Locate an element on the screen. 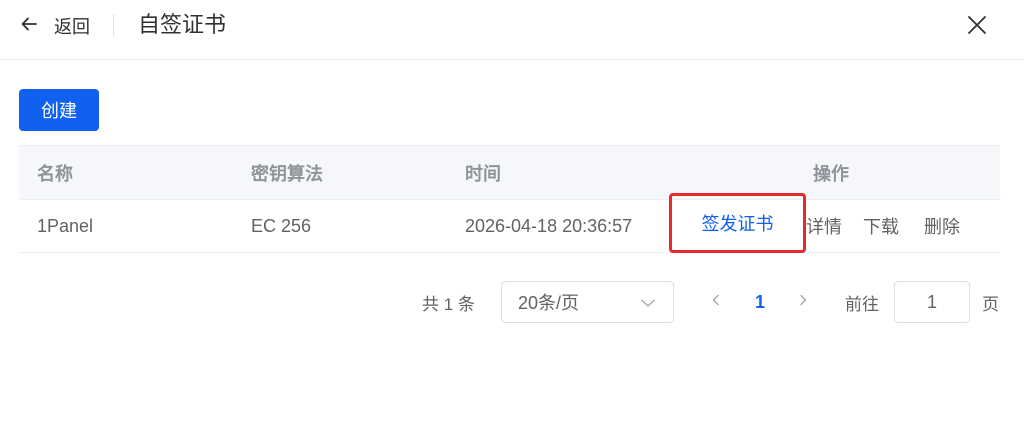 Image resolution: width=1024 pixels, height=433 pixels. page-suffix: 页 is located at coordinates (990, 304).